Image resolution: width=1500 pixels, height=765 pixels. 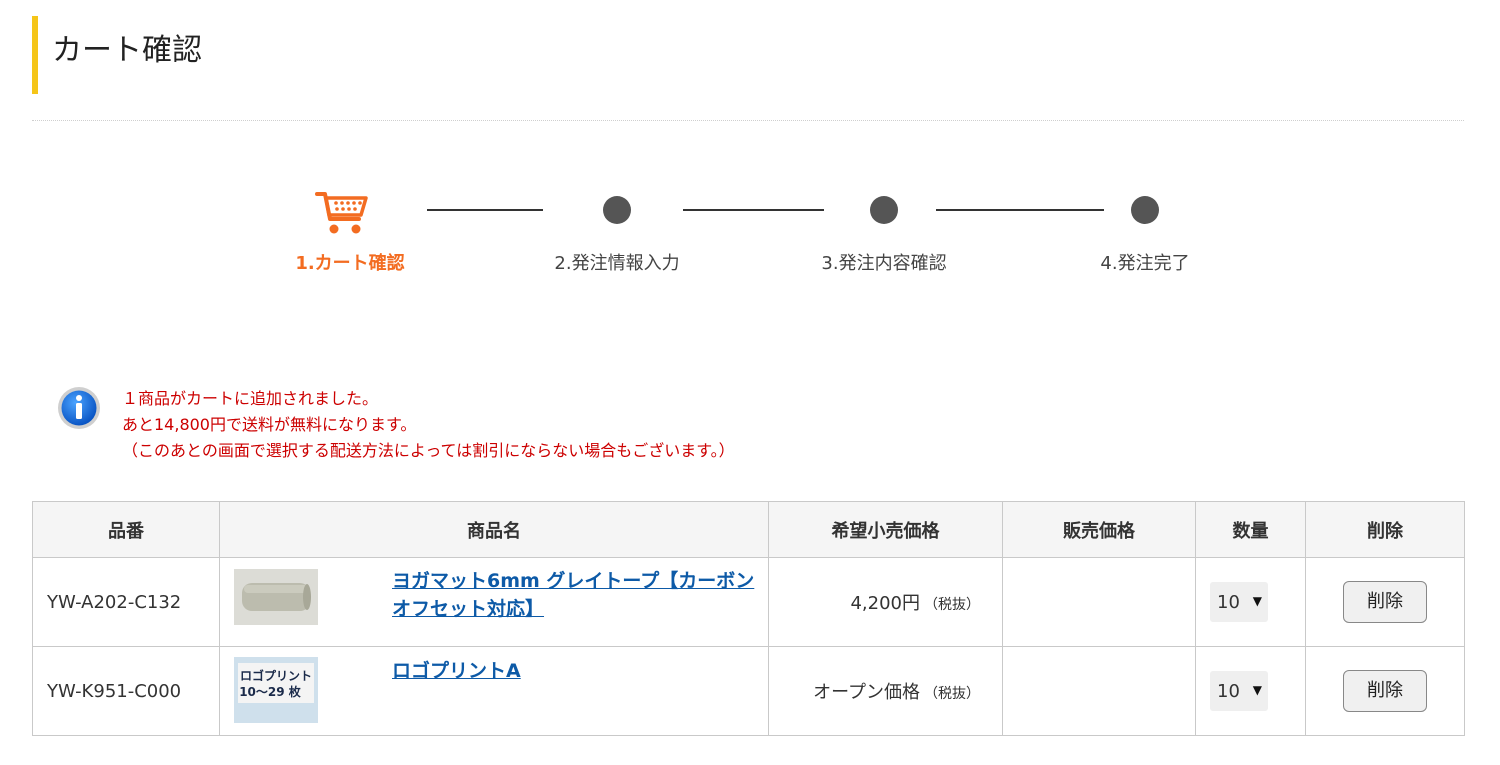 I want to click on column-header-list-price: 希望小売価格, so click(x=885, y=529).